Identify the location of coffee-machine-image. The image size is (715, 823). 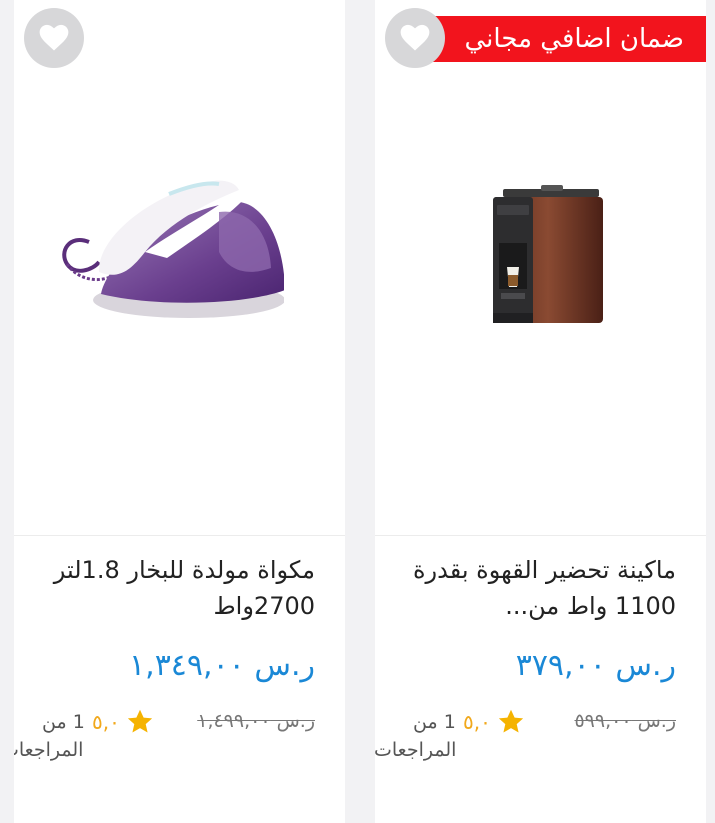
(548, 254).